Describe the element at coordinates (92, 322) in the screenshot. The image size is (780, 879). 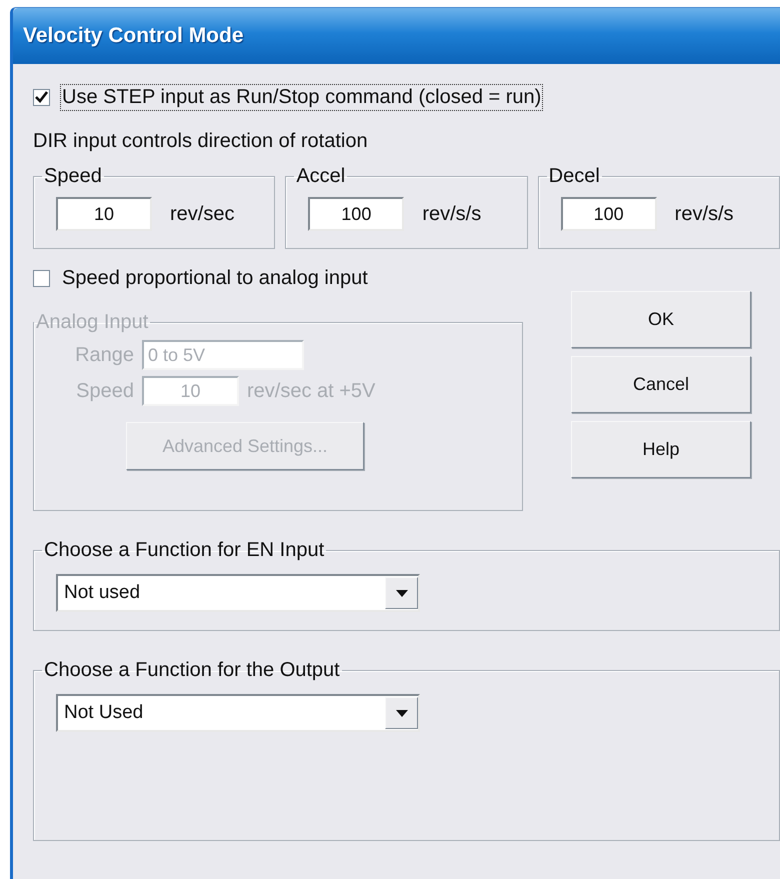
I see `group-label: Analog Input` at that location.